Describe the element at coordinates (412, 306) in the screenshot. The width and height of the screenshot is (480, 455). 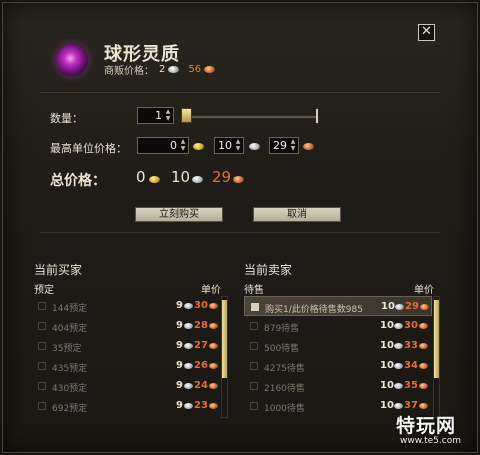
I see `row-copper: 29` at that location.